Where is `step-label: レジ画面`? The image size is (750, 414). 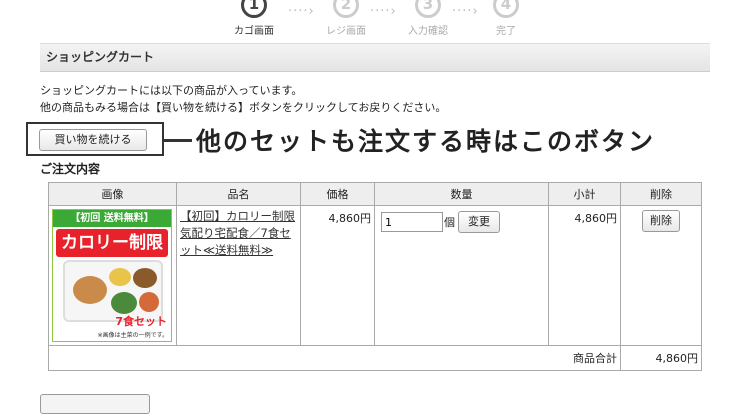 step-label: レジ画面 is located at coordinates (346, 31).